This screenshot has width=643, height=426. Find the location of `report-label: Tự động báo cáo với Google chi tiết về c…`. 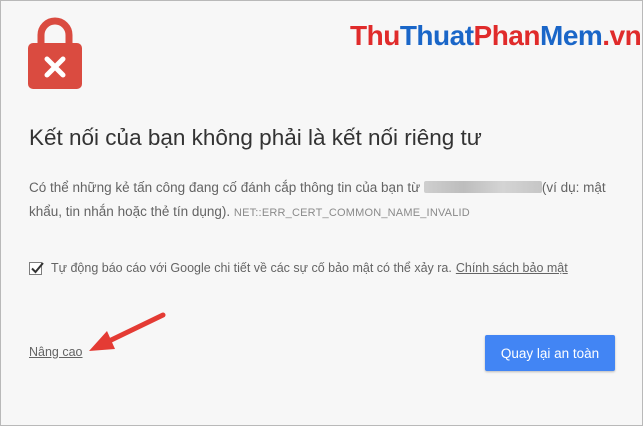

report-label: Tự động báo cáo với Google chi tiết về c… is located at coordinates (251, 268).